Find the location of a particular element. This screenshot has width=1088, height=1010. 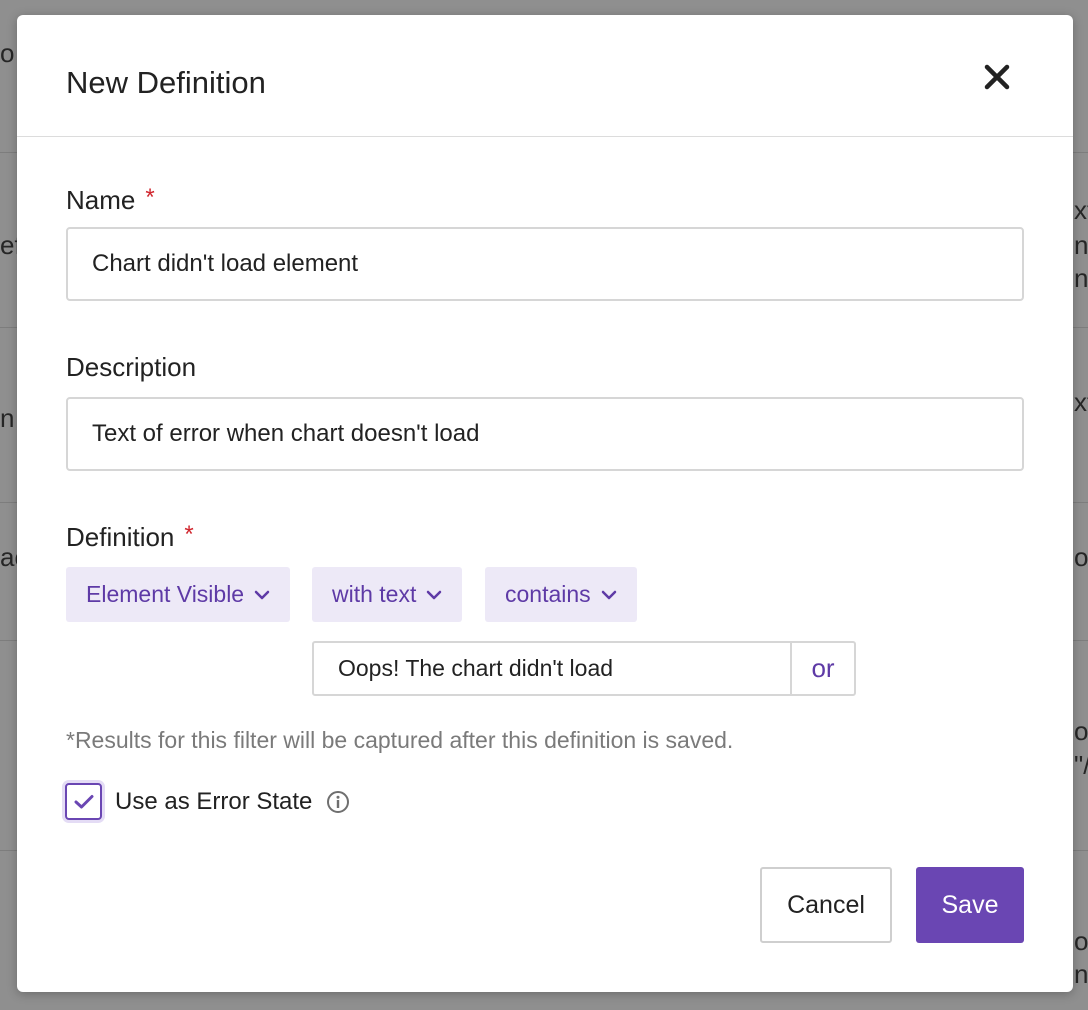

background-text: ns is located at coordinates (1081, 974).